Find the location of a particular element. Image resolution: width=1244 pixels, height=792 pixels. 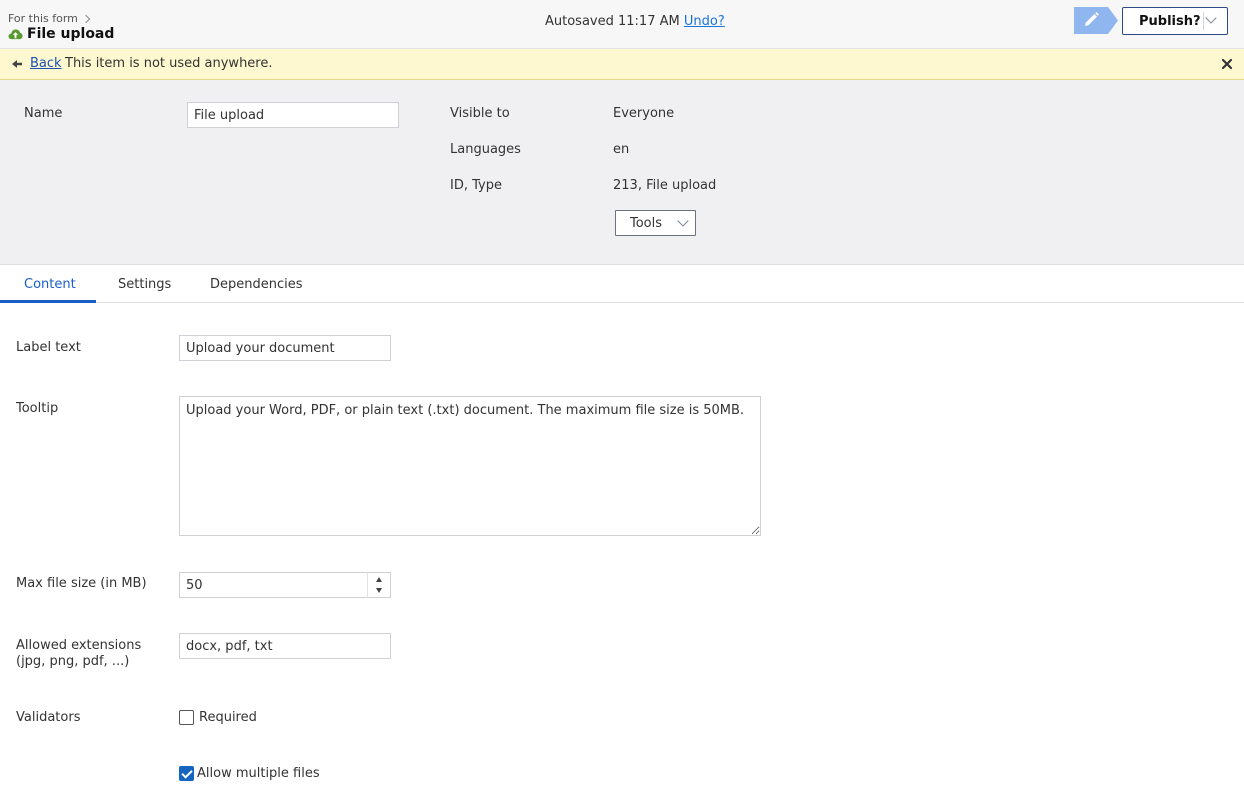

publish-button: Publish? is located at coordinates (1175, 21).